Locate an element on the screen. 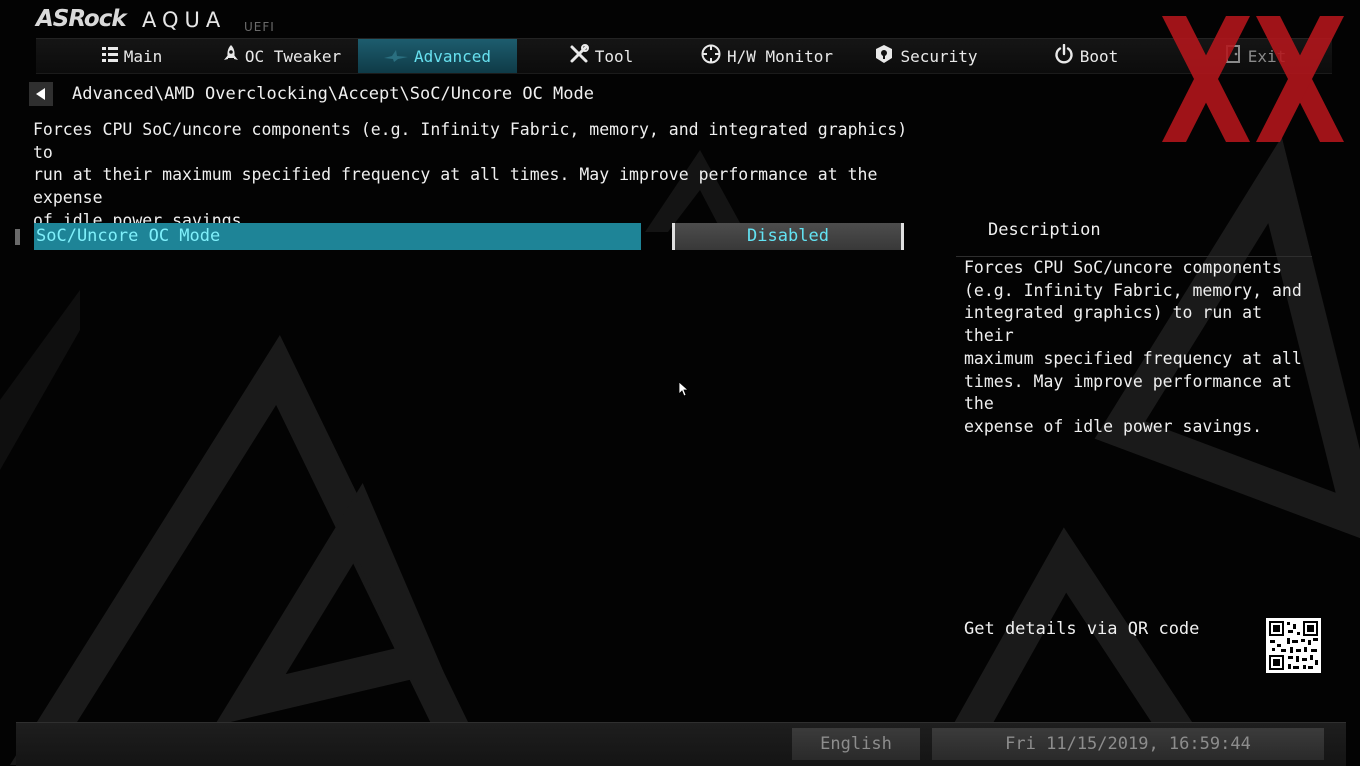  option-value-dropdown: Disabled is located at coordinates (788, 236).